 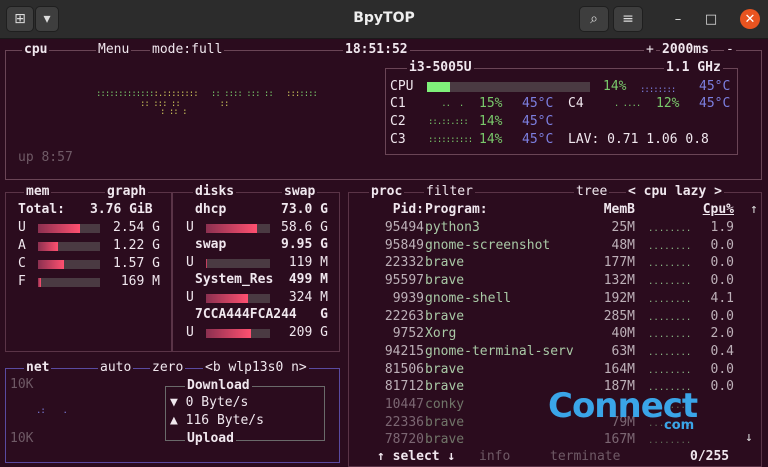 I want to click on select-control: ↑ select ↓, so click(x=416, y=457).